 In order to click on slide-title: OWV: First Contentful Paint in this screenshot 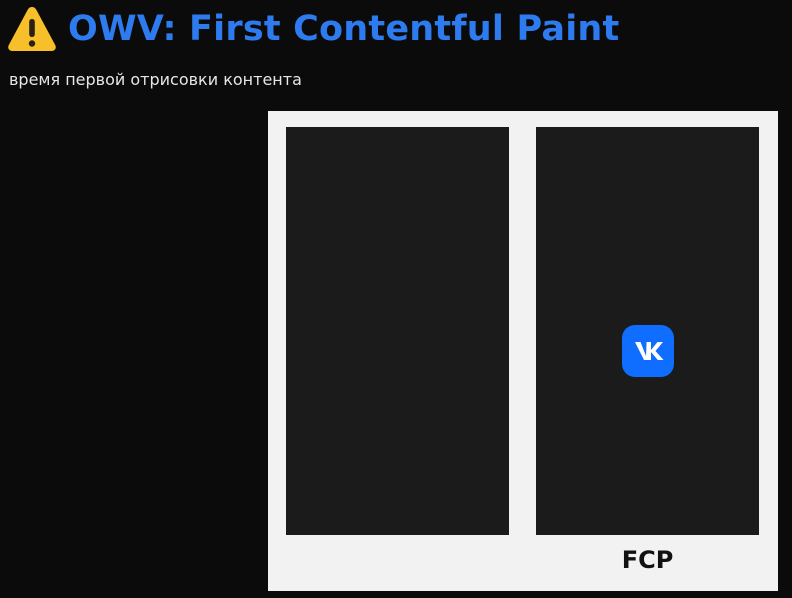, I will do `click(344, 28)`.